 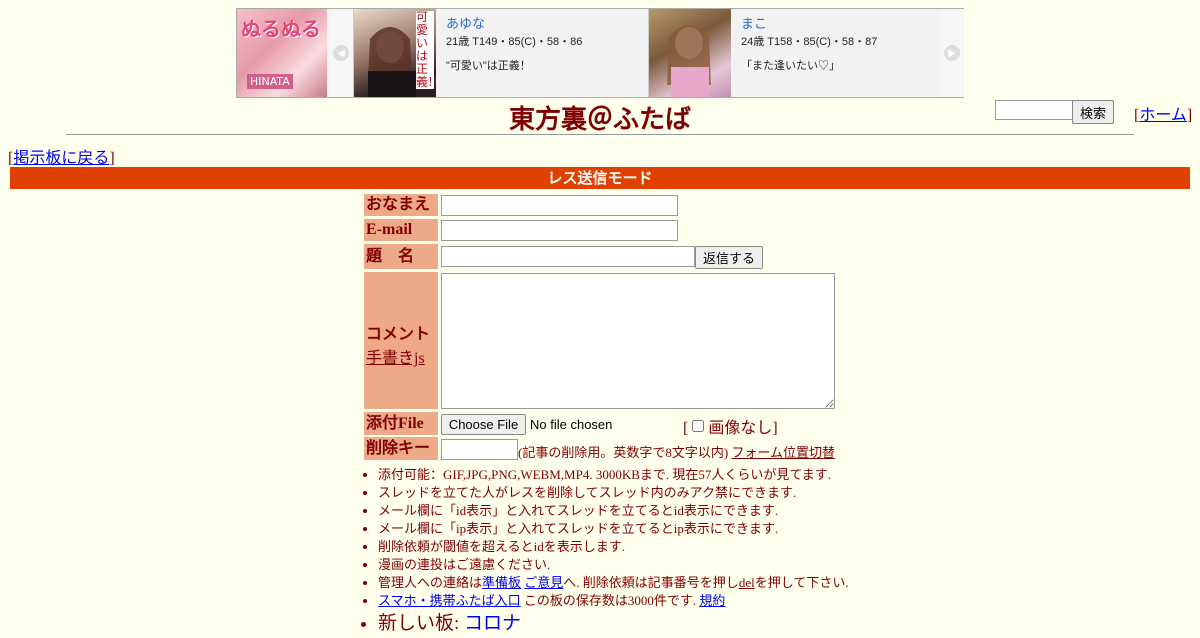 I want to click on rule-text: へ. 削除依頼は記事番号を押し, so click(x=651, y=582).